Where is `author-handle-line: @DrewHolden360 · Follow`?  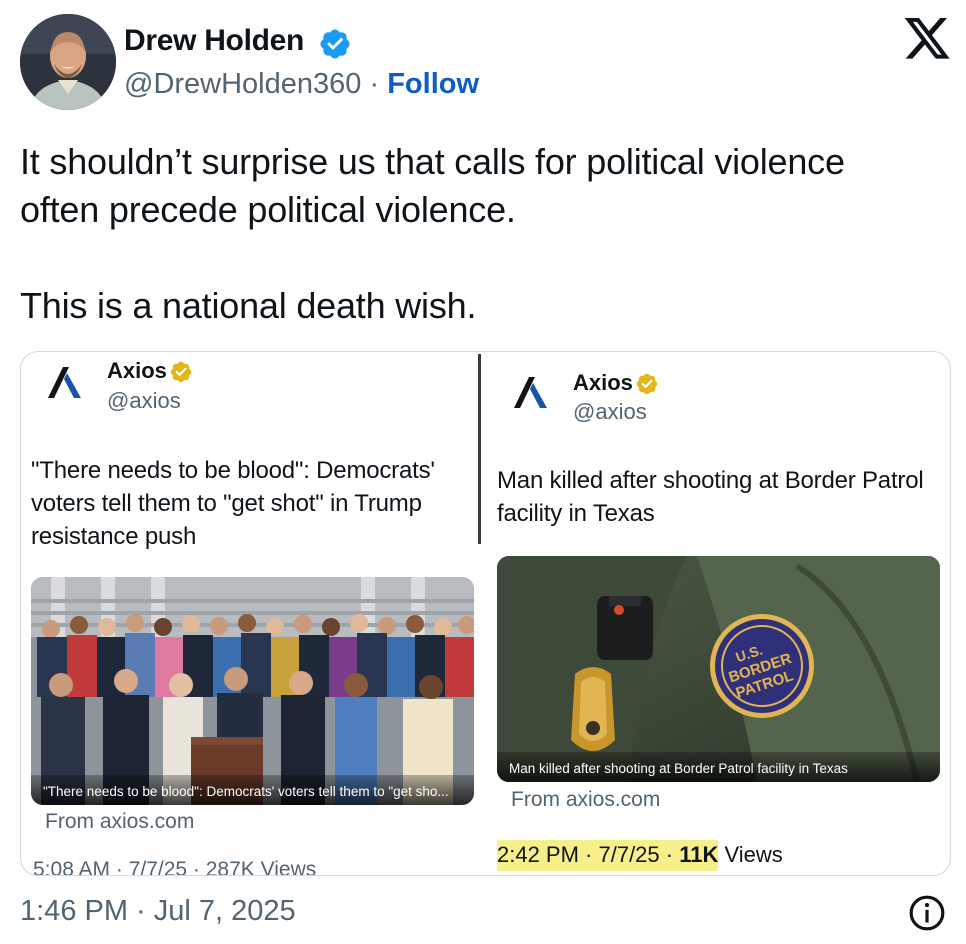
author-handle-line: @DrewHolden360 · Follow is located at coordinates (301, 84).